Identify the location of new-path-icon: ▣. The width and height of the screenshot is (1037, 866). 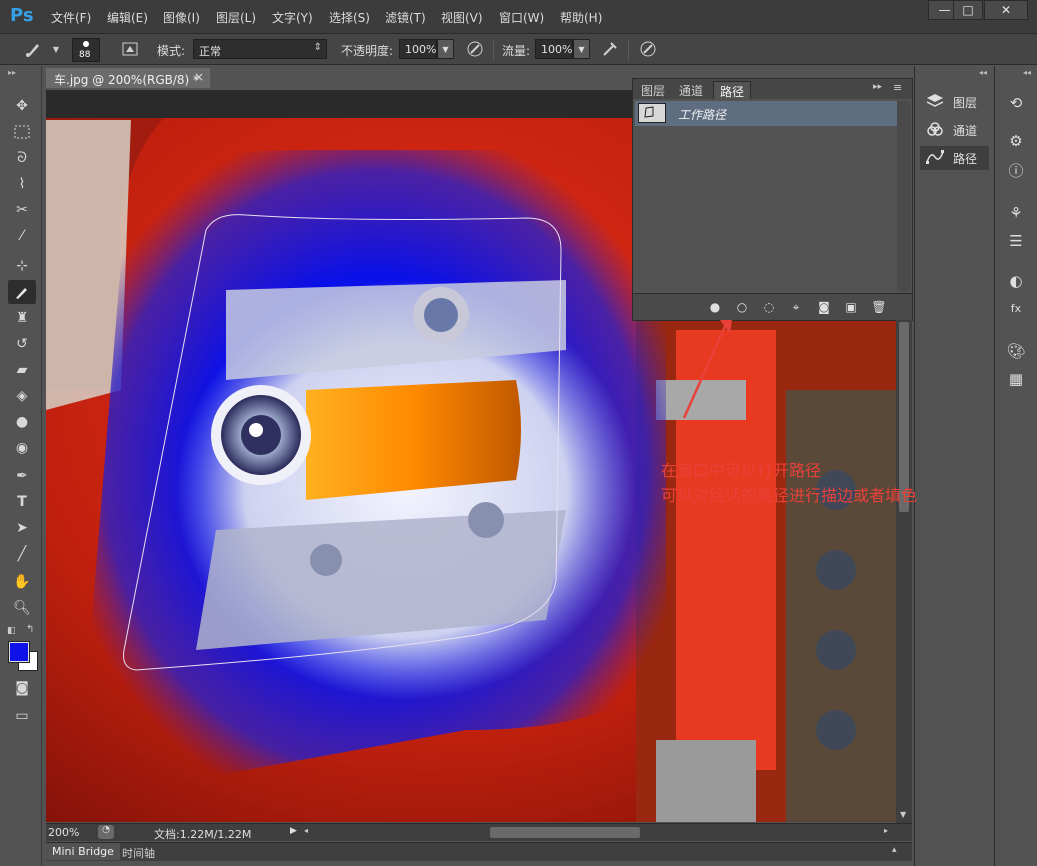
(851, 307).